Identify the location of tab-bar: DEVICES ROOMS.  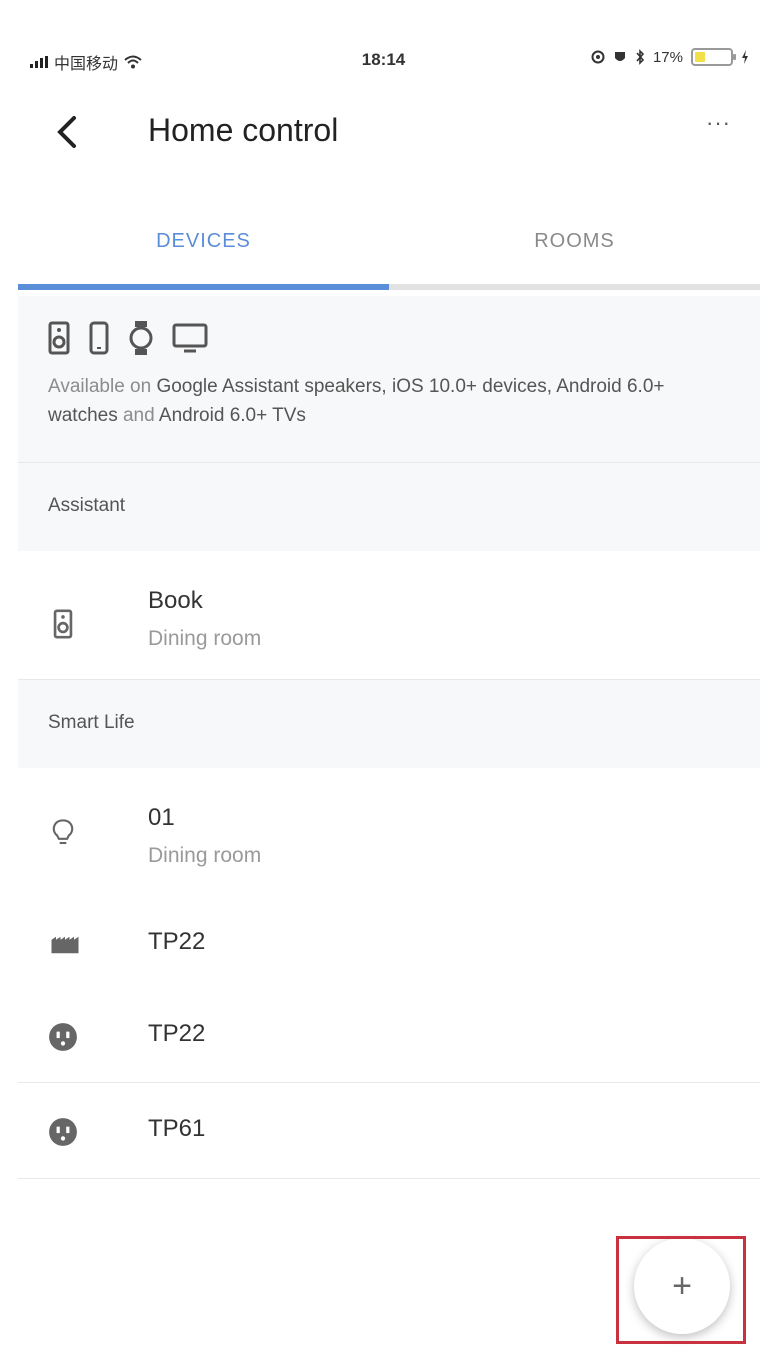
(389, 245).